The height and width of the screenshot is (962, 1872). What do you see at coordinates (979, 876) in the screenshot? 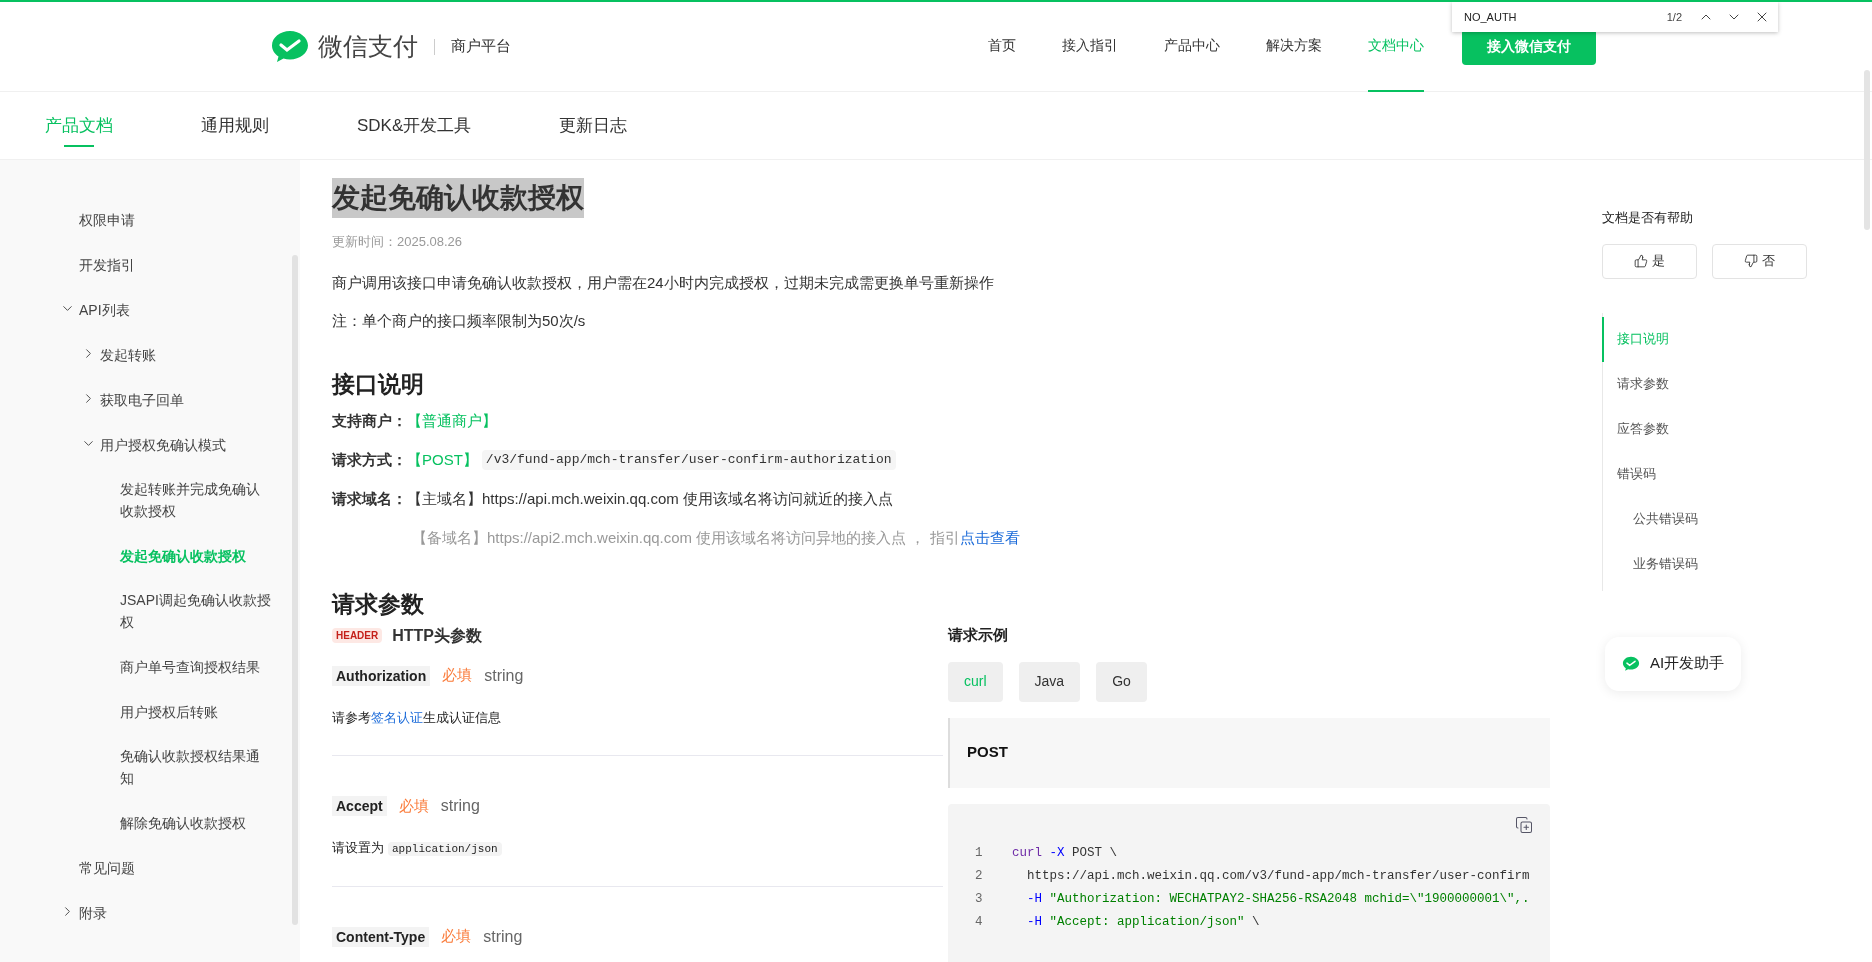
I see `line-number: 2` at bounding box center [979, 876].